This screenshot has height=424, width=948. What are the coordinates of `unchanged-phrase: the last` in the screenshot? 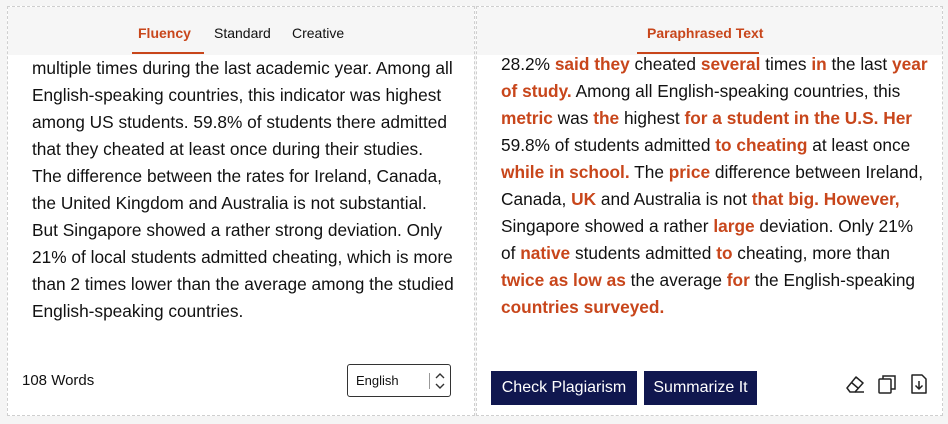 It's located at (859, 64).